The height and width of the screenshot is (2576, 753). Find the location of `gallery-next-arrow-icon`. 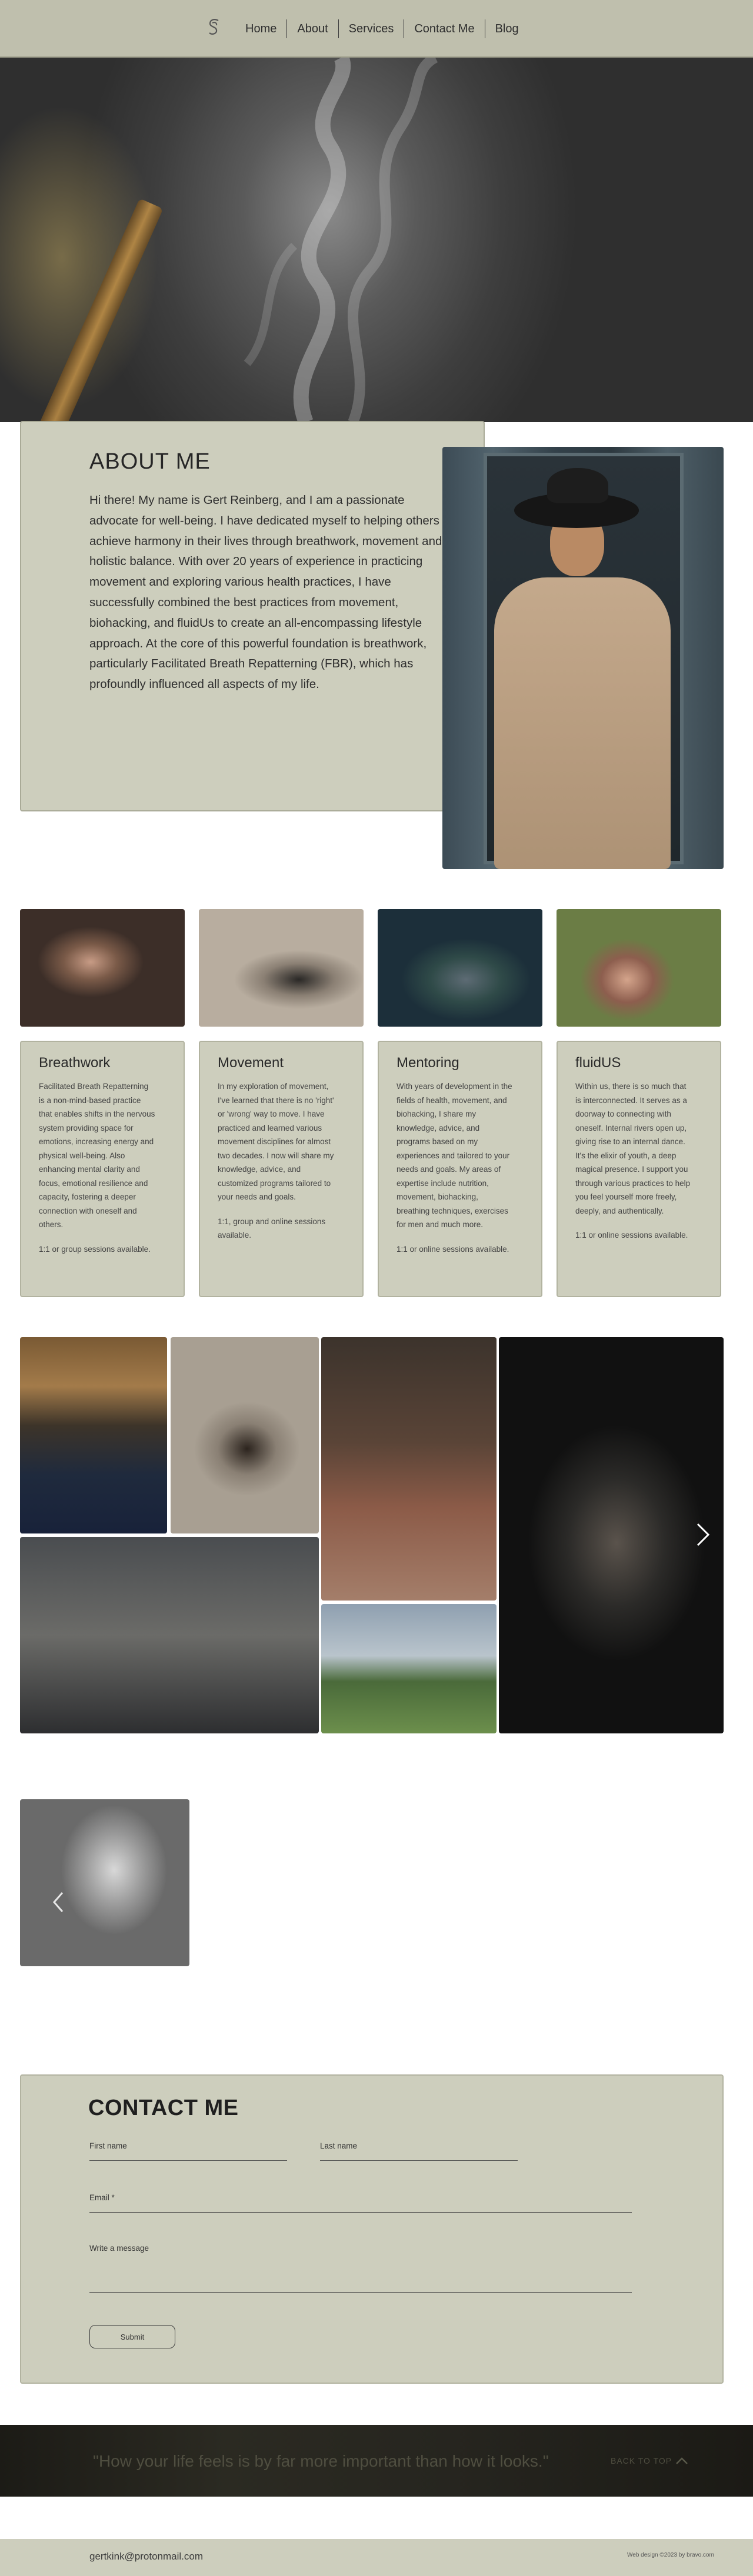

gallery-next-arrow-icon is located at coordinates (703, 1535).